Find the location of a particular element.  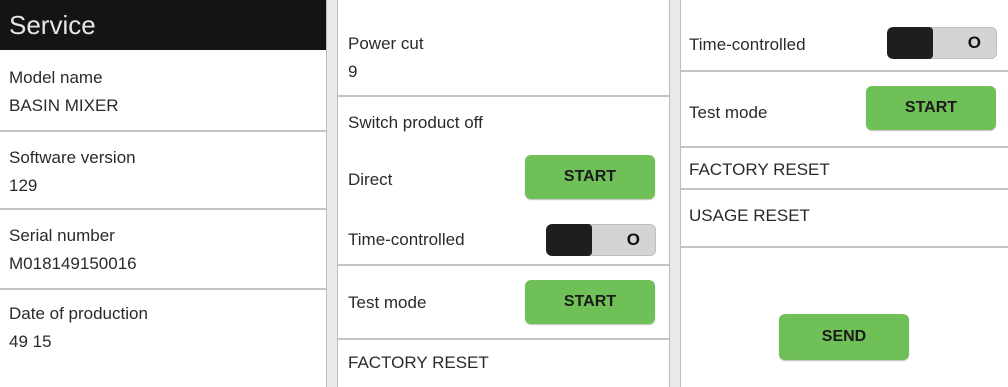

power-cut-value: 9 is located at coordinates (353, 71).